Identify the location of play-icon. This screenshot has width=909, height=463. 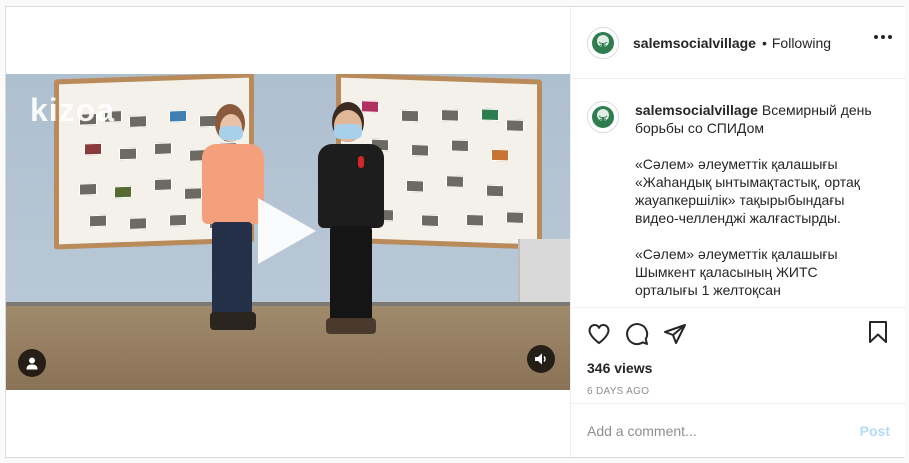
(287, 231).